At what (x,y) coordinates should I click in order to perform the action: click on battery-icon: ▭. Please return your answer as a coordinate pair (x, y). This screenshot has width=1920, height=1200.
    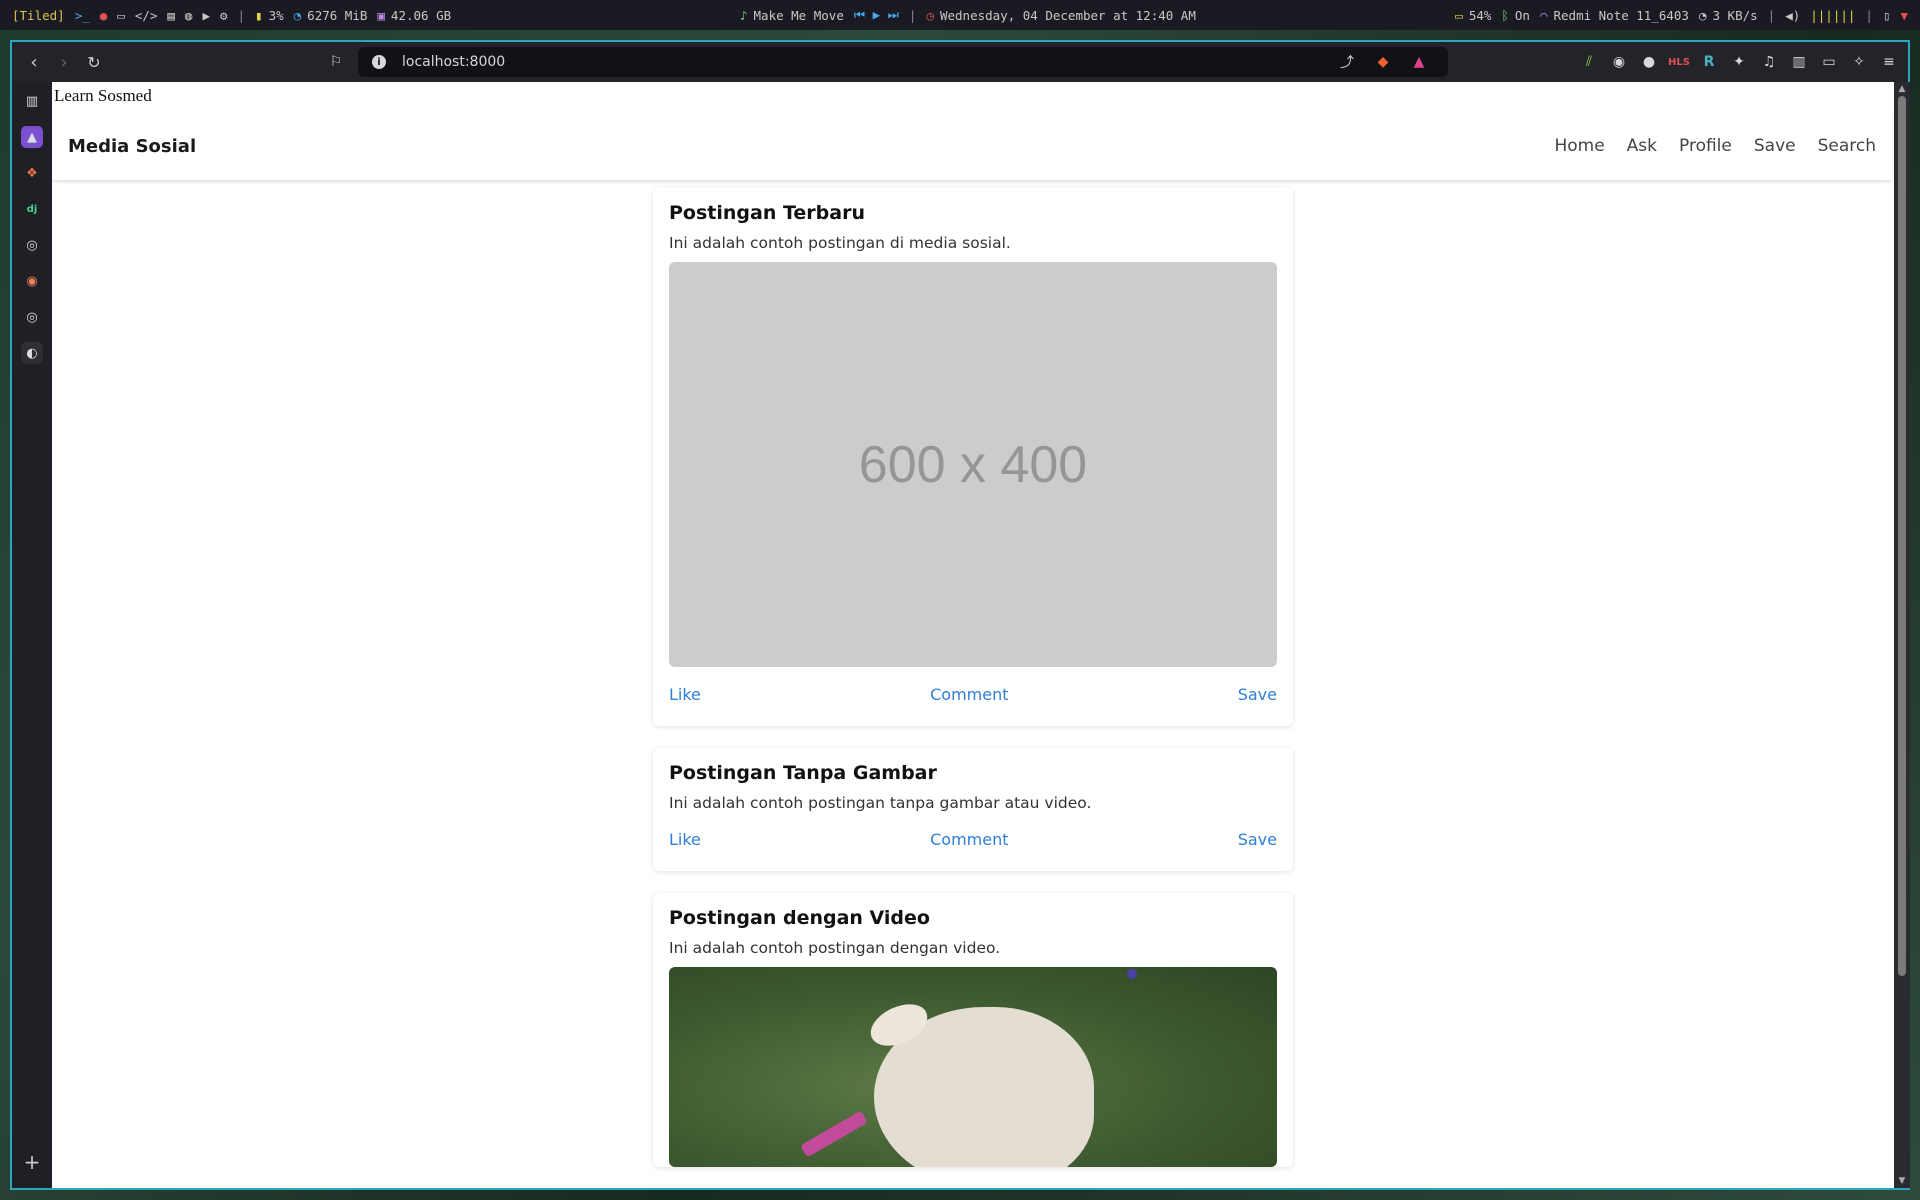
    Looking at the image, I should click on (1459, 15).